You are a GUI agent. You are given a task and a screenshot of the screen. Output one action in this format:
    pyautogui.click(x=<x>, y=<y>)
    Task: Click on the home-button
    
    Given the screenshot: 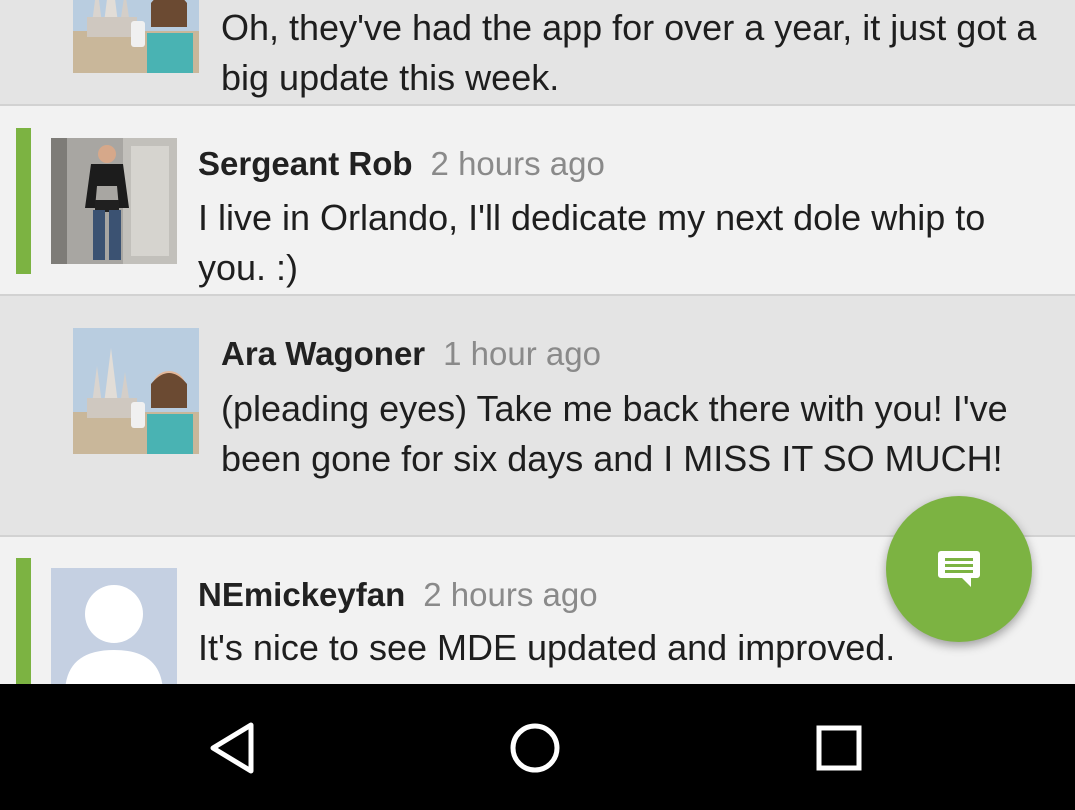 What is the action you would take?
    pyautogui.click(x=535, y=748)
    